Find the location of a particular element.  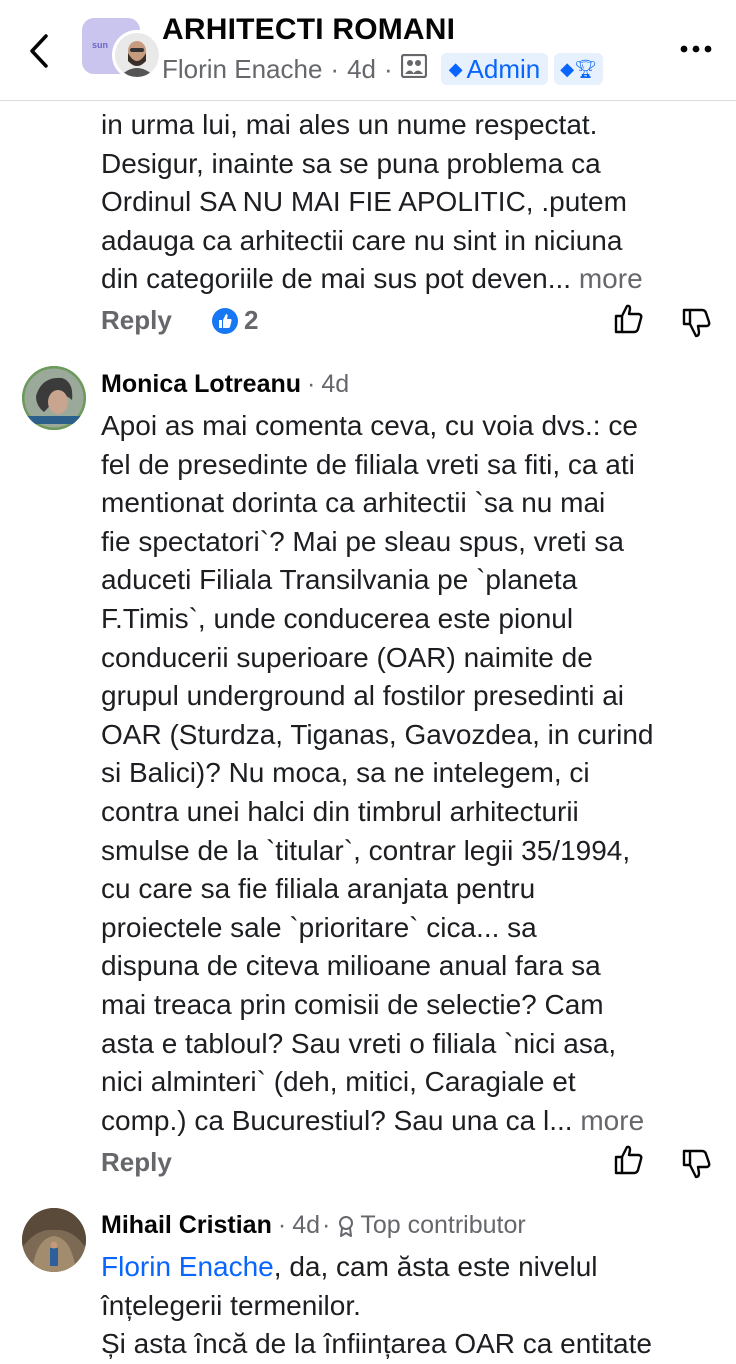

comment-author-row: Monica Lotreanu · 4d is located at coordinates (225, 384).